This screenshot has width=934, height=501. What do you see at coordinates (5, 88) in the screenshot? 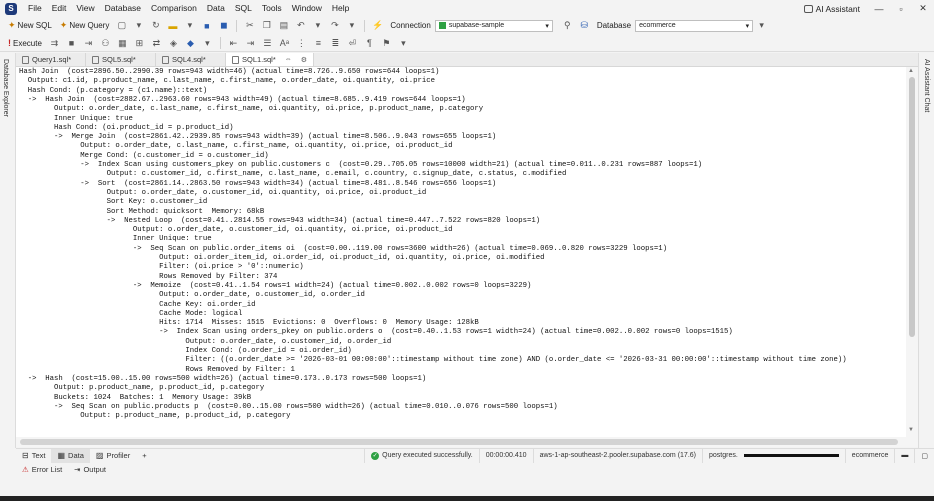
I see `database-explorer-label: Database Explorer` at bounding box center [5, 88].